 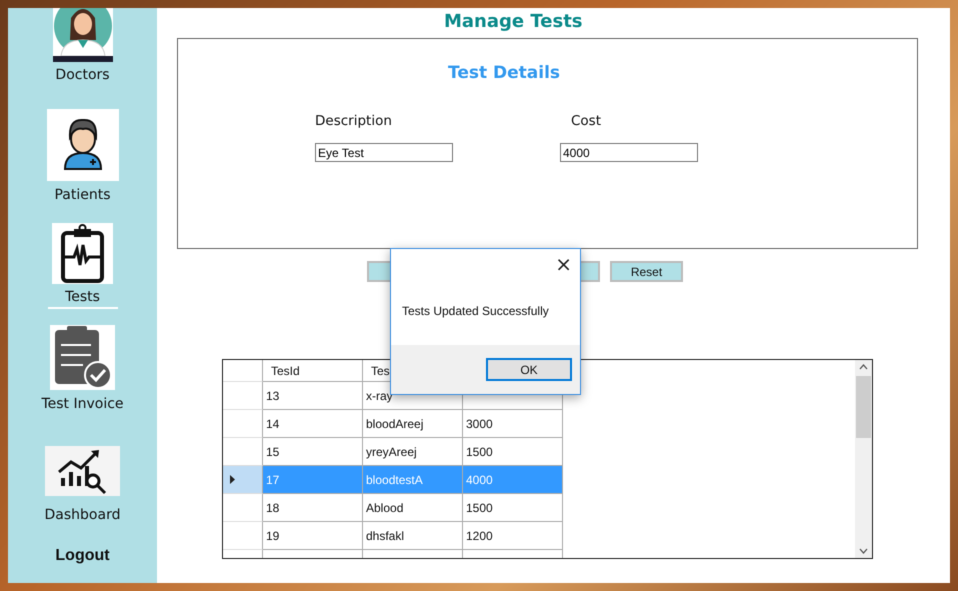 I want to click on table-cell: 19, so click(x=313, y=536).